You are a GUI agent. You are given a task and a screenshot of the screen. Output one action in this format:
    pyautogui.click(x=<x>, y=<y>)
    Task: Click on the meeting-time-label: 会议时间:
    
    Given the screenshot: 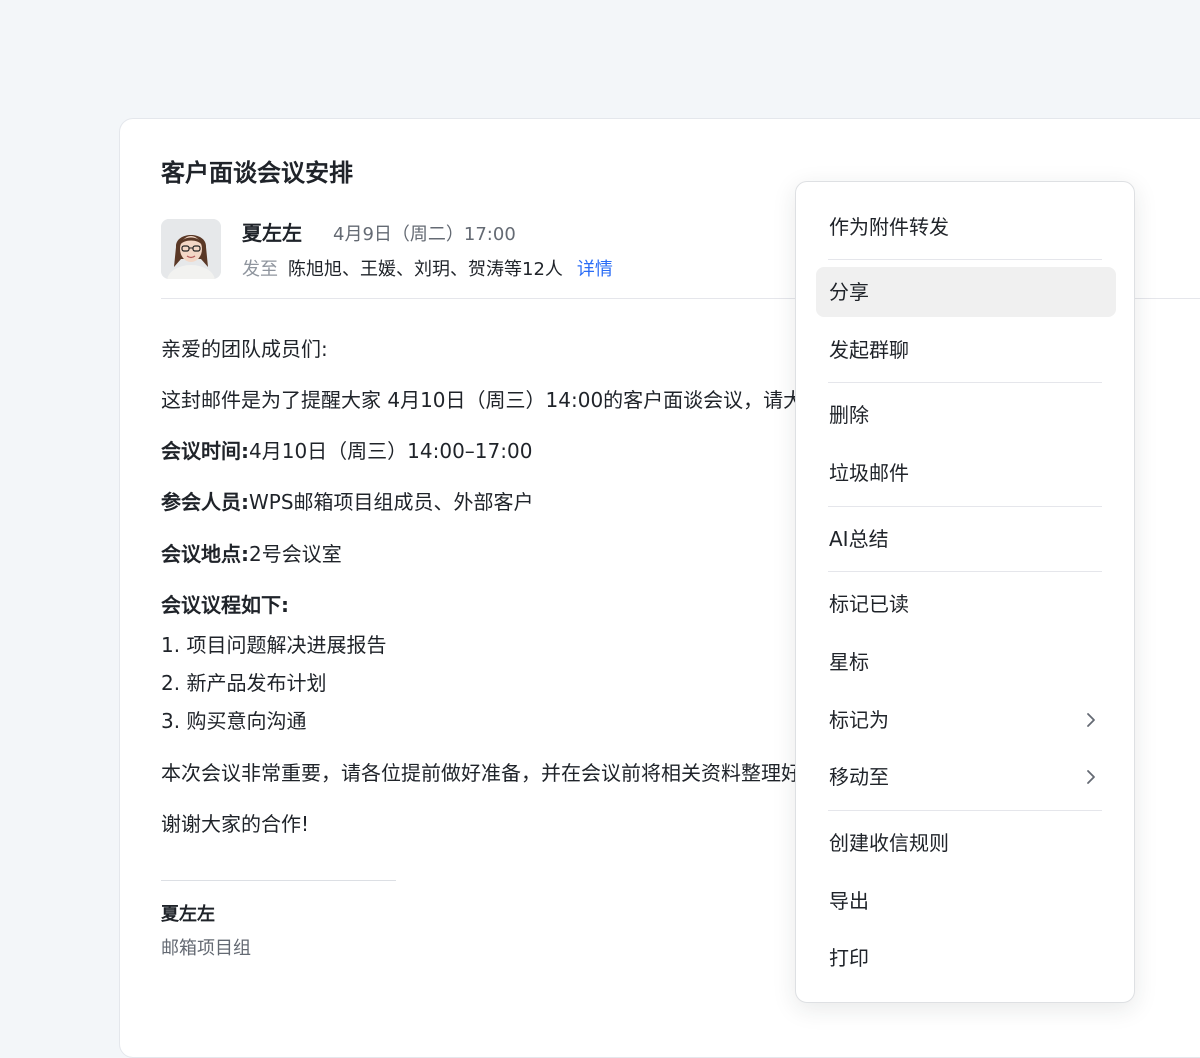 What is the action you would take?
    pyautogui.click(x=205, y=451)
    